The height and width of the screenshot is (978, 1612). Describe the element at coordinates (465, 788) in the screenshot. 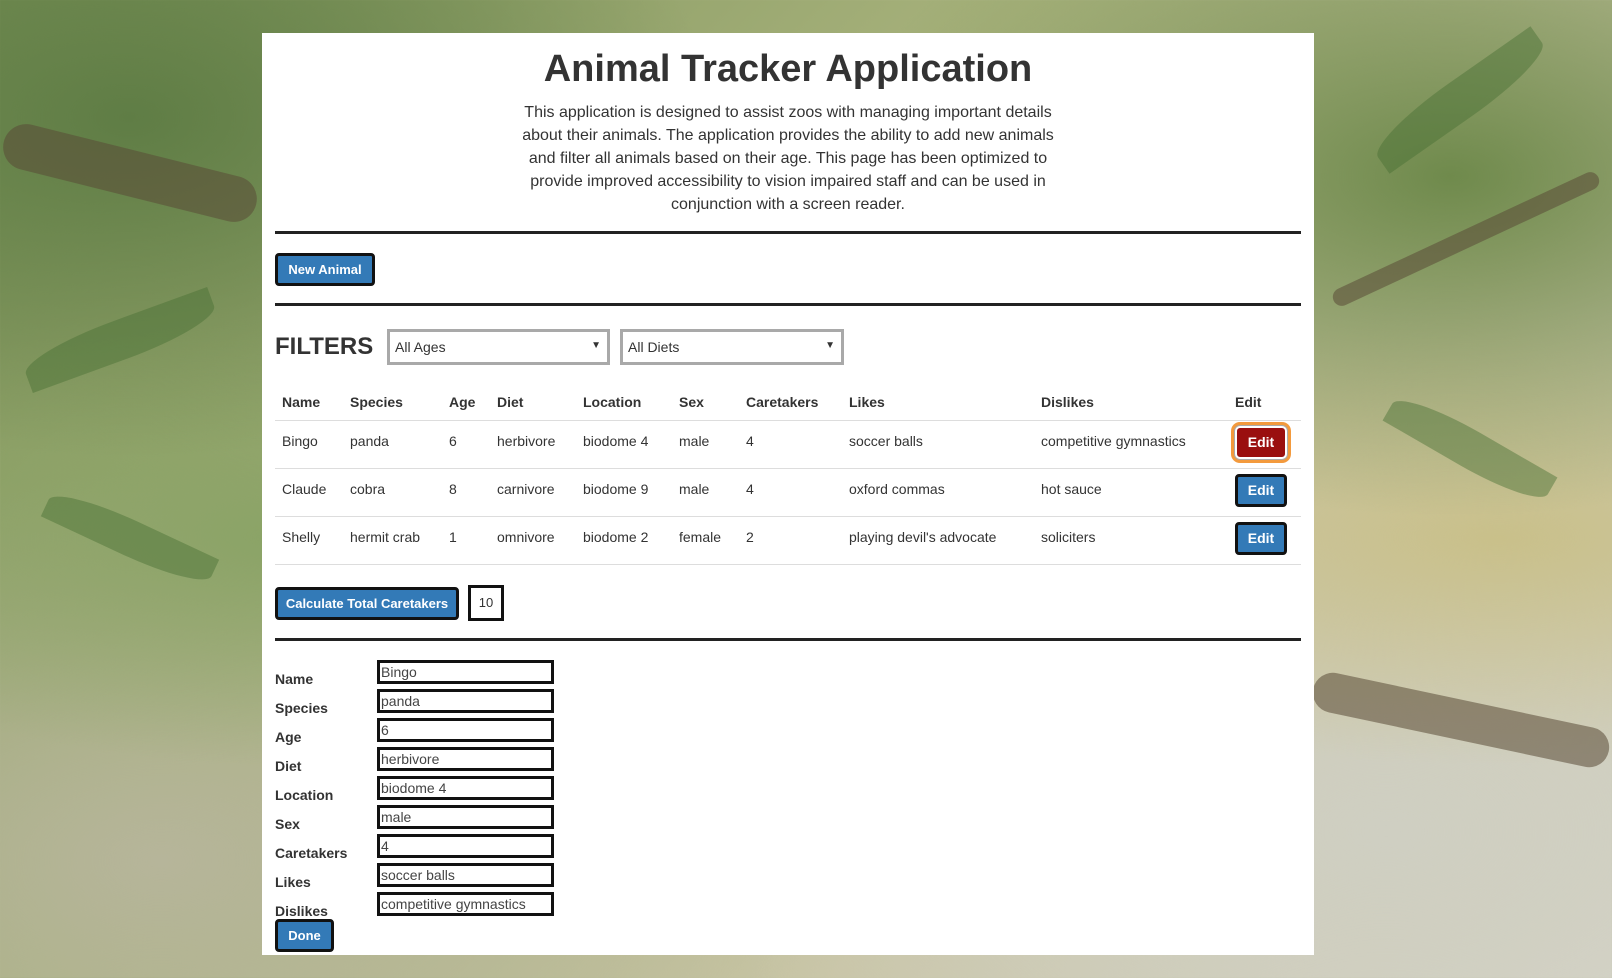

I see `location-field: biodome 4` at that location.